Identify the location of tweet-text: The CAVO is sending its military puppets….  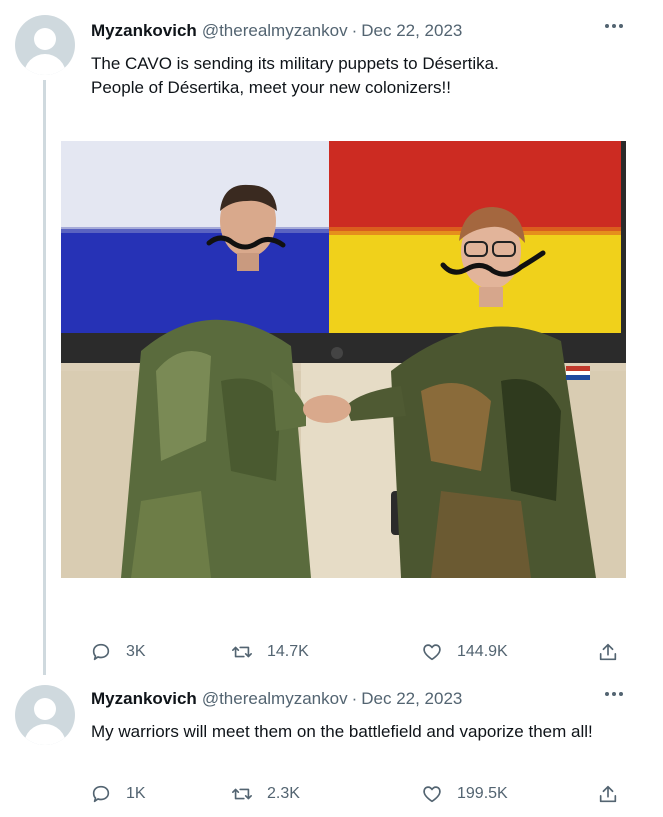
(295, 75).